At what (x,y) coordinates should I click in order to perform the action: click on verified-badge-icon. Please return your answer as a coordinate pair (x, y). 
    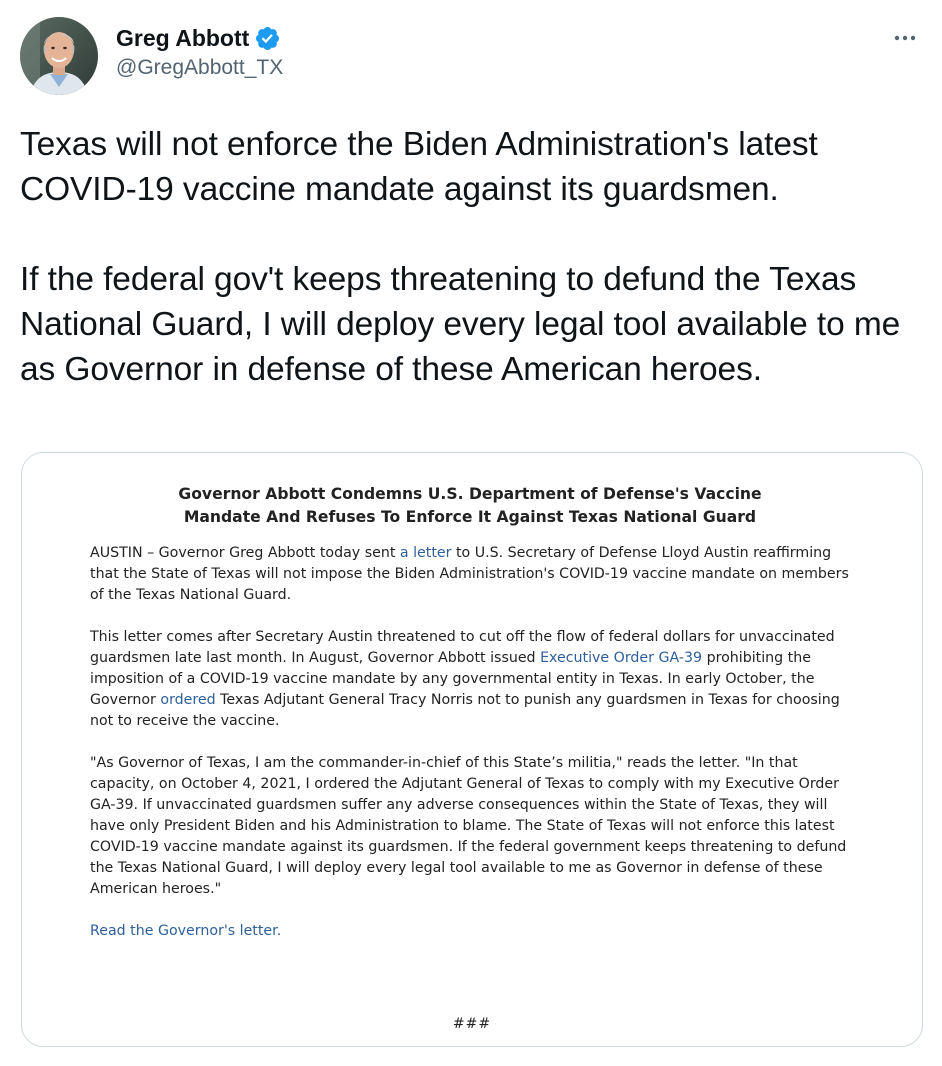
    Looking at the image, I should click on (267, 38).